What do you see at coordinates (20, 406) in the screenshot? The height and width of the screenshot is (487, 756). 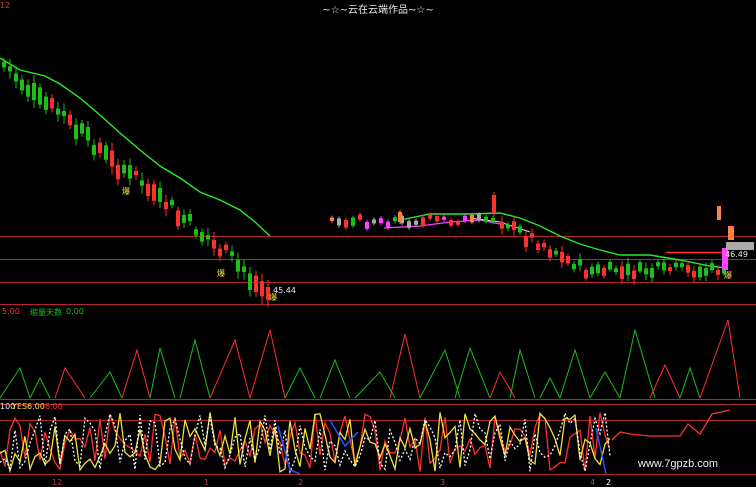 I see `osc-label-b: YES` at bounding box center [20, 406].